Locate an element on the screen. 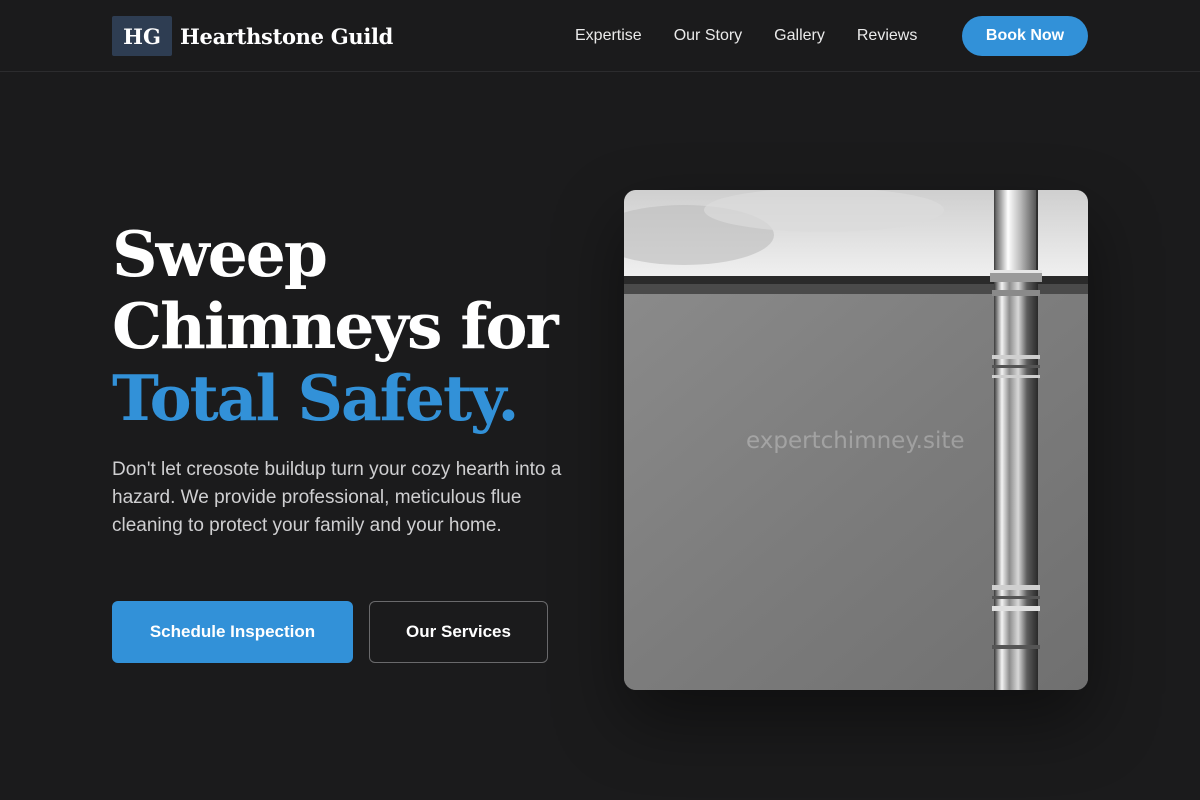  schedule-inspection-button: Schedule Inspection is located at coordinates (232, 632).